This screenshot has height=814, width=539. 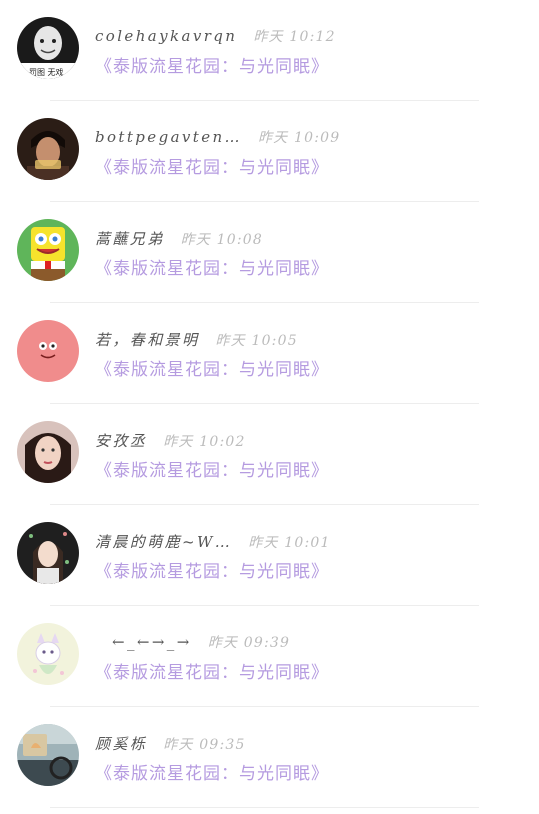 What do you see at coordinates (166, 36) in the screenshot?
I see `username: colehaykavrqn` at bounding box center [166, 36].